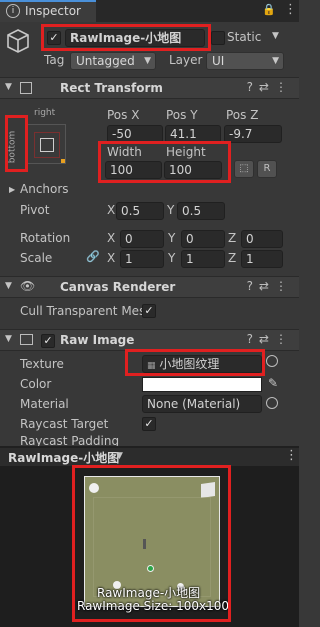  Describe the element at coordinates (151, 366) in the screenshot. I see `texture-asset-icon: ▦` at that location.